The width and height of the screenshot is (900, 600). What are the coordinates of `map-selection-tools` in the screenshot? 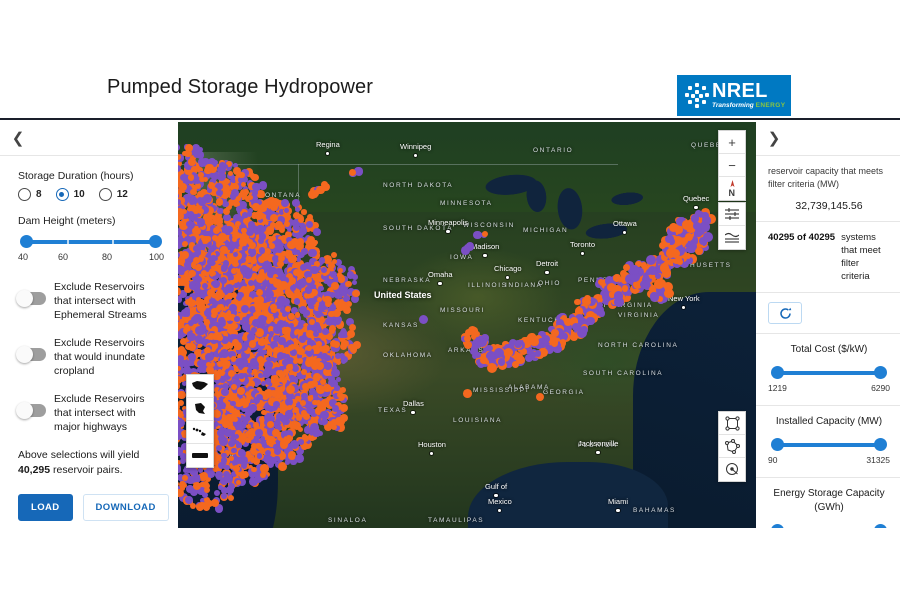 It's located at (732, 446).